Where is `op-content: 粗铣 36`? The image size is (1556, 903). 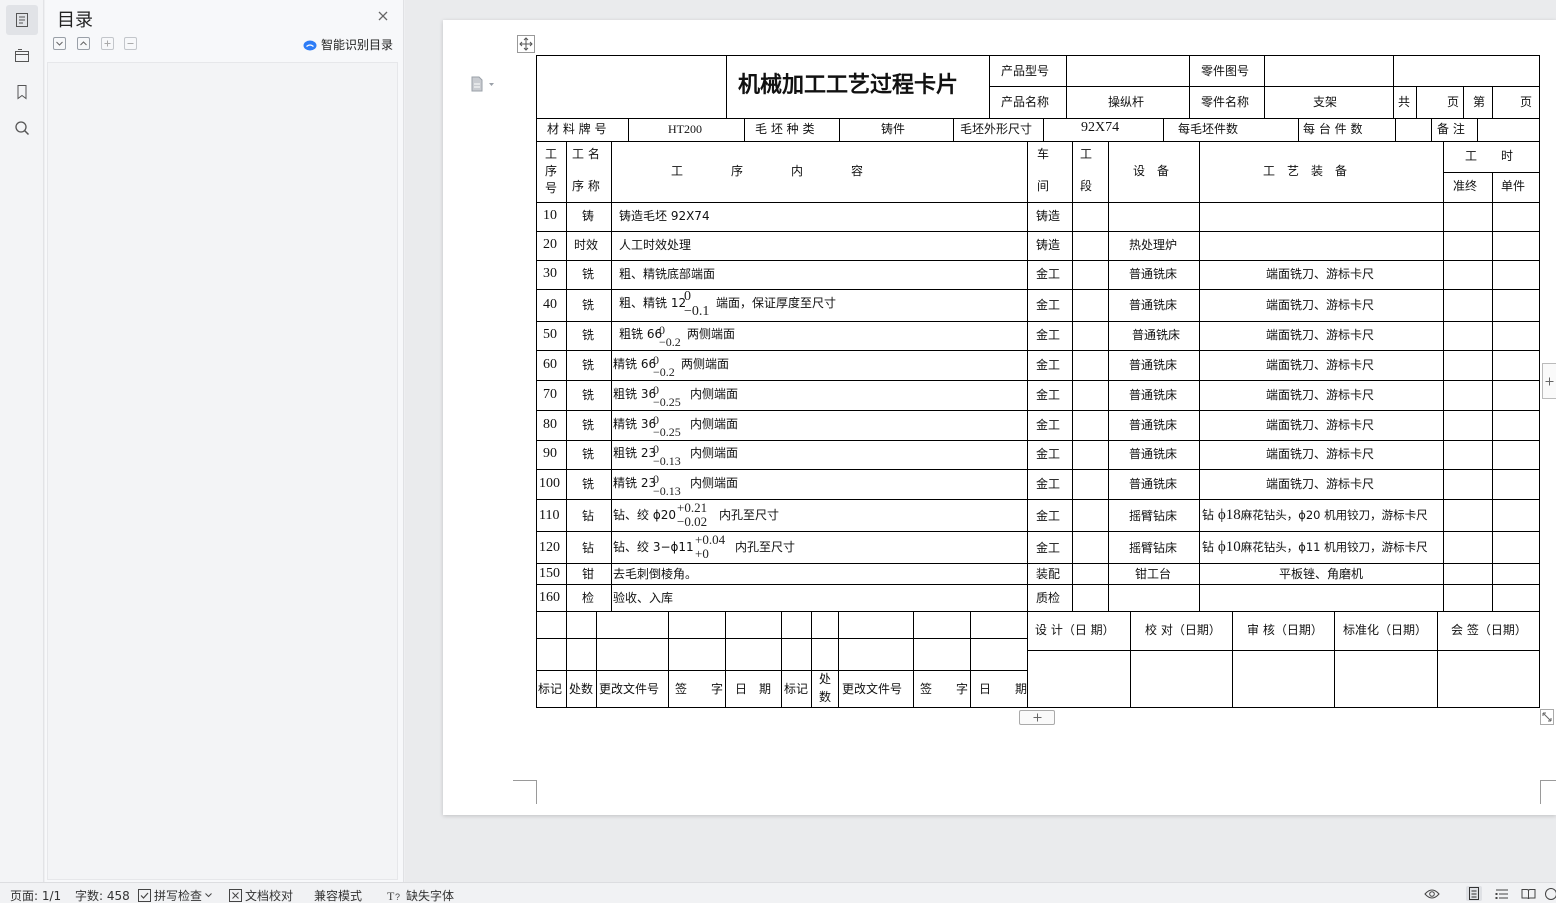 op-content: 粗铣 36 is located at coordinates (634, 394).